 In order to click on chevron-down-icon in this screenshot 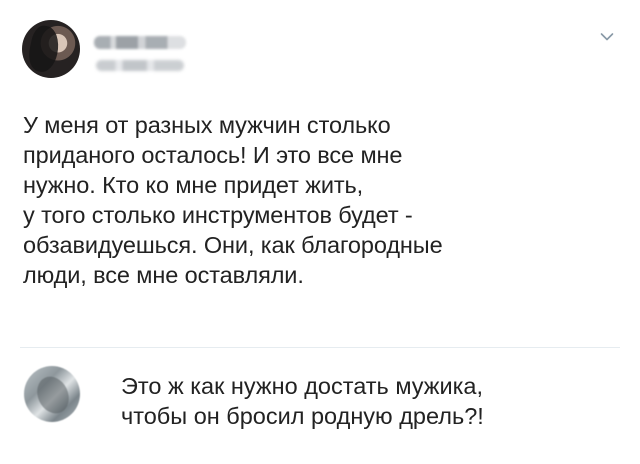, I will do `click(607, 37)`.